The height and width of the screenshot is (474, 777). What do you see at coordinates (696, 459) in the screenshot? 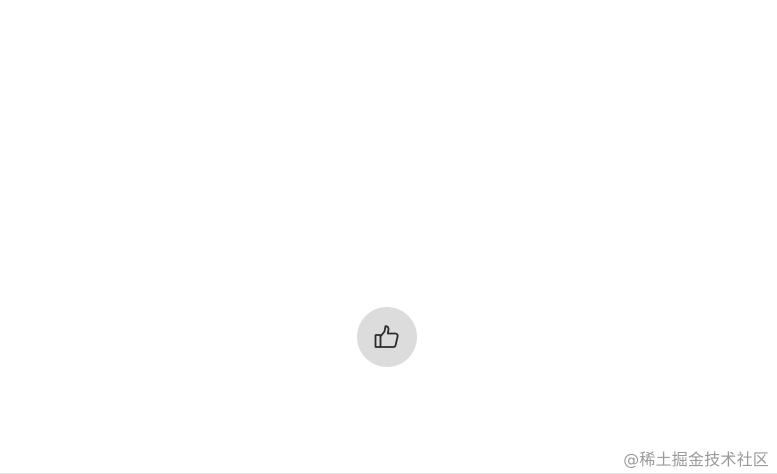
I see `watermark-text: @稀土掘金技术社区` at bounding box center [696, 459].